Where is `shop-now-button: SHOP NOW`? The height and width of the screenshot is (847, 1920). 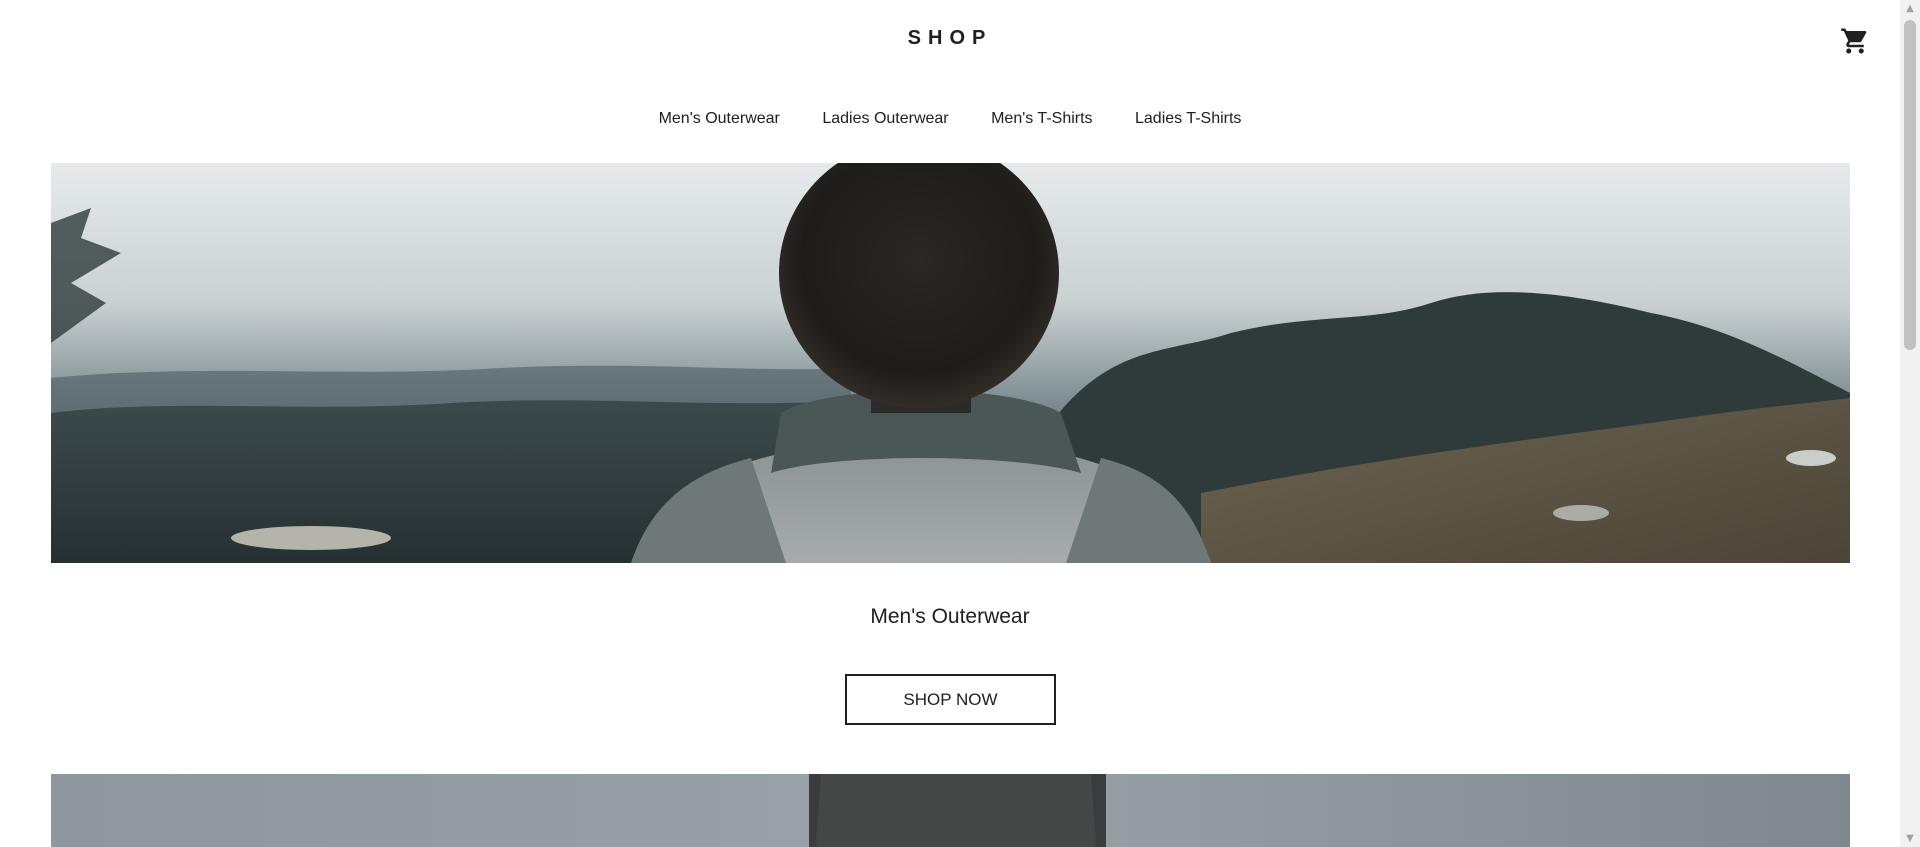 shop-now-button: SHOP NOW is located at coordinates (950, 699).